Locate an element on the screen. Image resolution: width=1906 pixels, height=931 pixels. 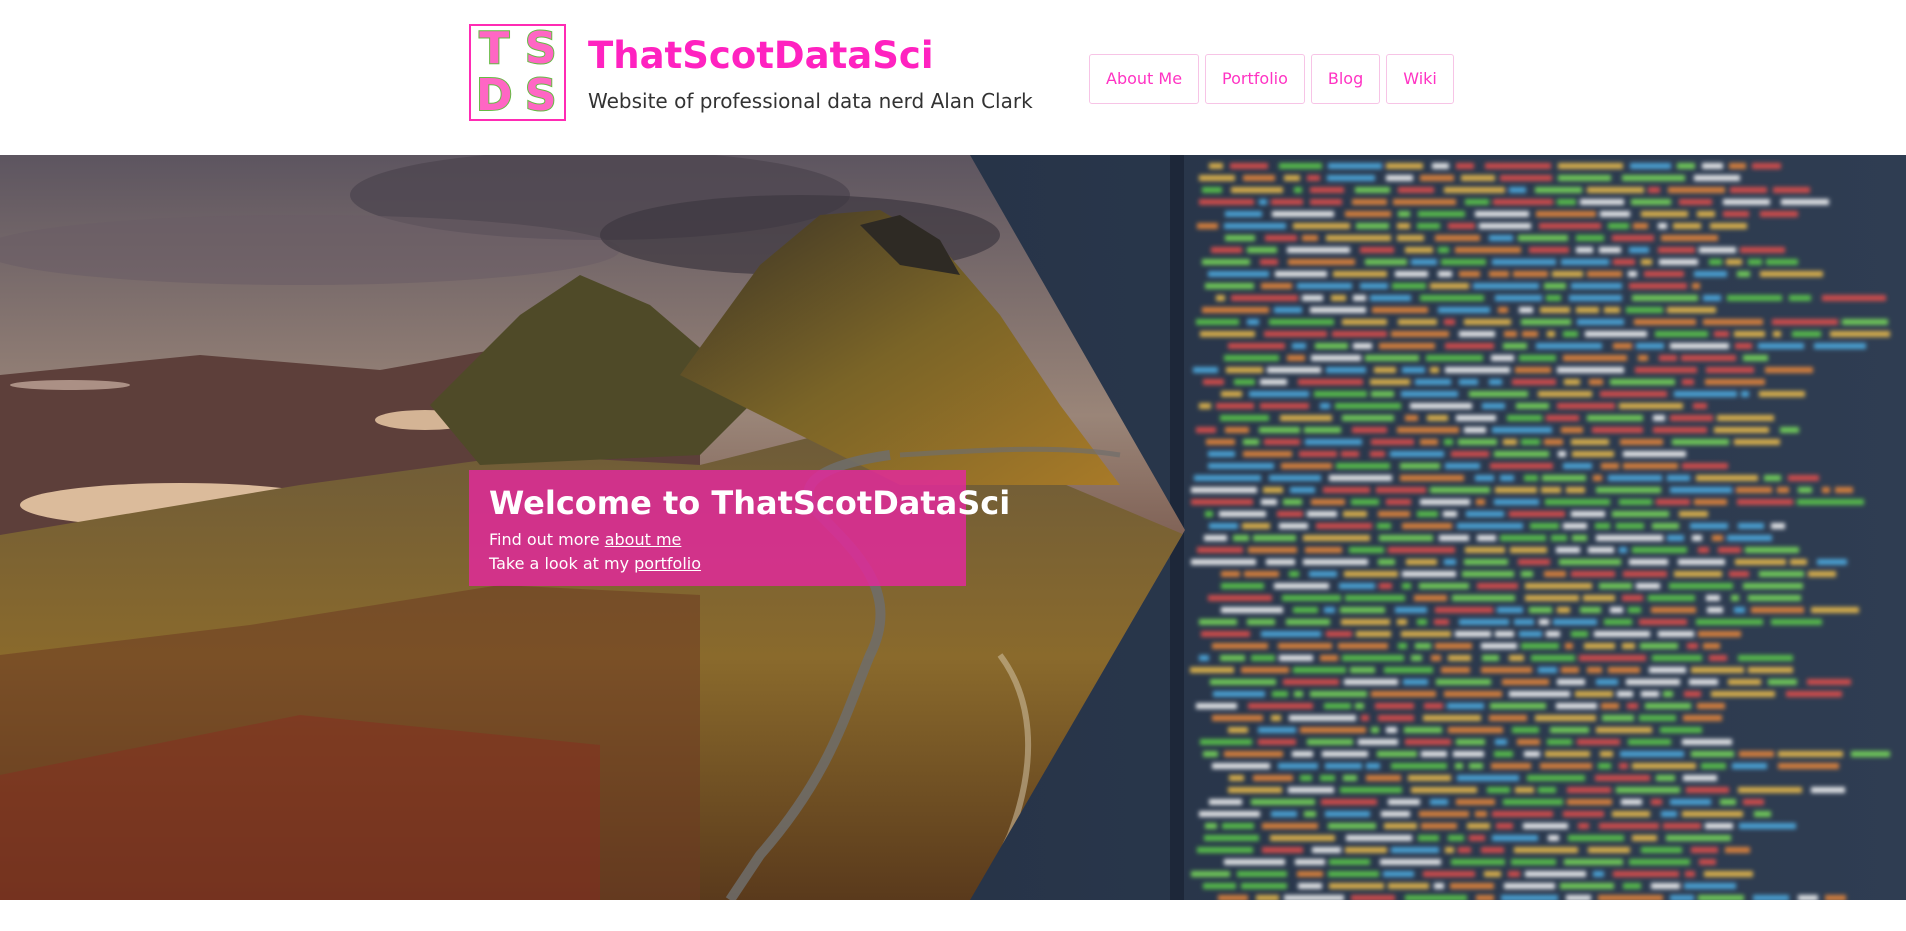
nav-wiki: Wiki is located at coordinates (1420, 79).